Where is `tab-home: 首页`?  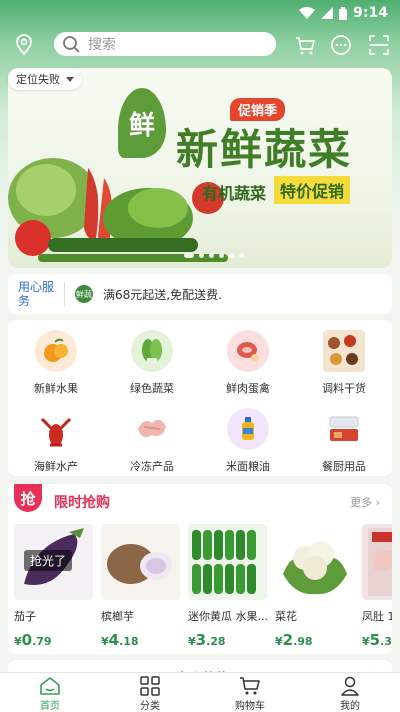
tab-home: 首页 is located at coordinates (50, 692).